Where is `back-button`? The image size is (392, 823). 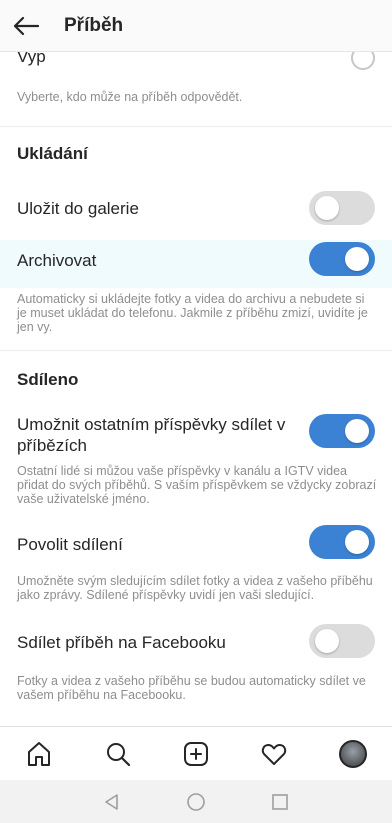 back-button is located at coordinates (26, 26).